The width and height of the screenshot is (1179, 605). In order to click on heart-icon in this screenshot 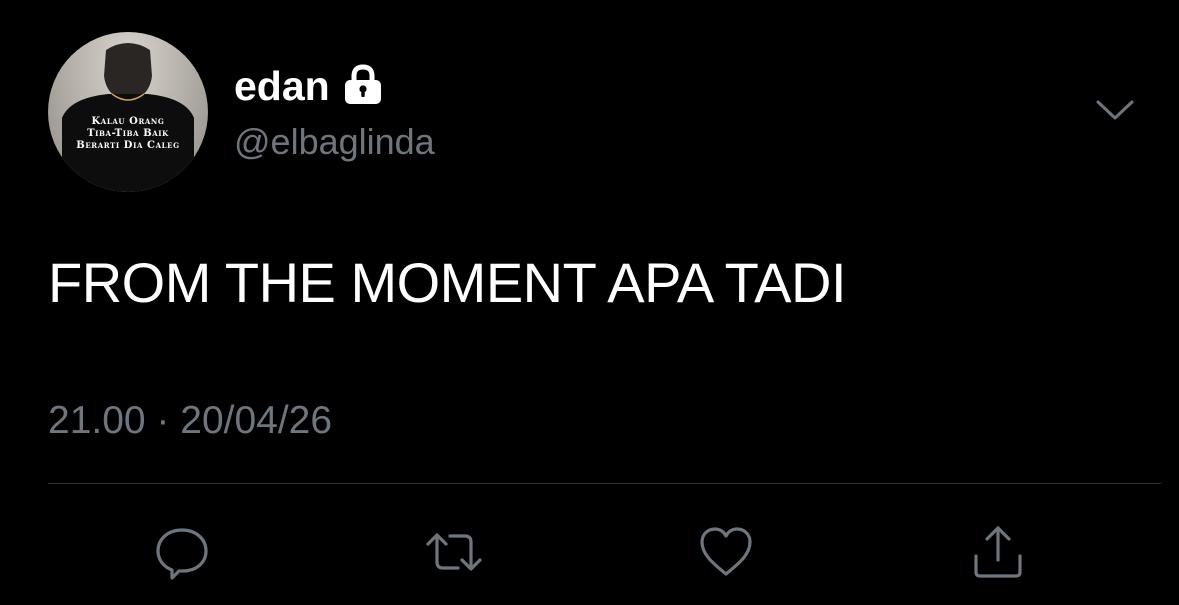, I will do `click(726, 551)`.